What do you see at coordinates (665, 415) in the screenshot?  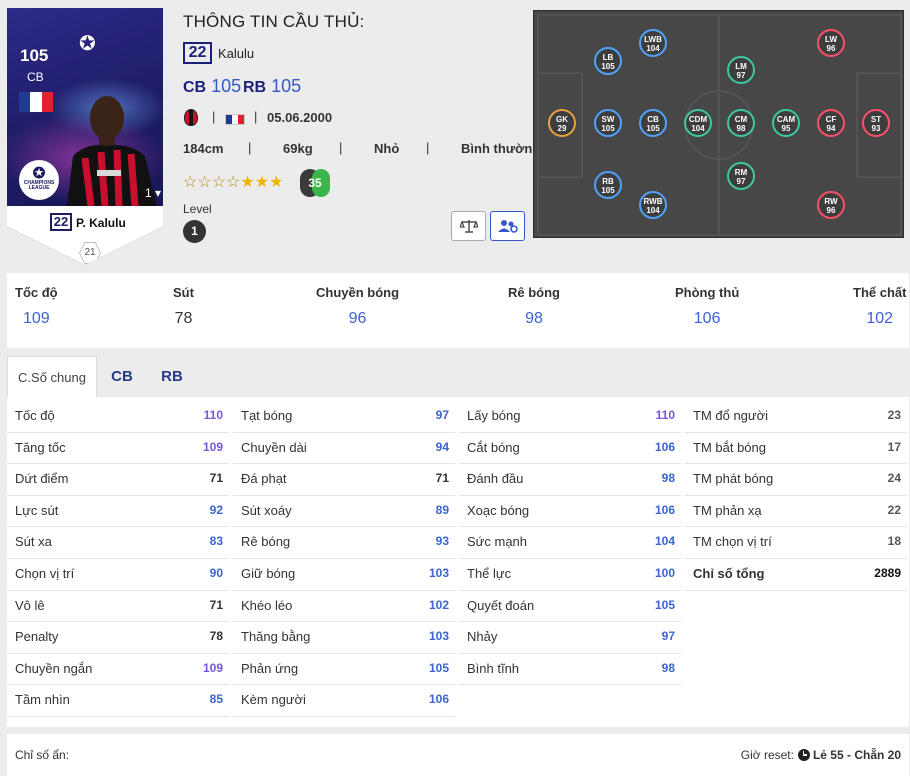 I see `stat-value: 110` at bounding box center [665, 415].